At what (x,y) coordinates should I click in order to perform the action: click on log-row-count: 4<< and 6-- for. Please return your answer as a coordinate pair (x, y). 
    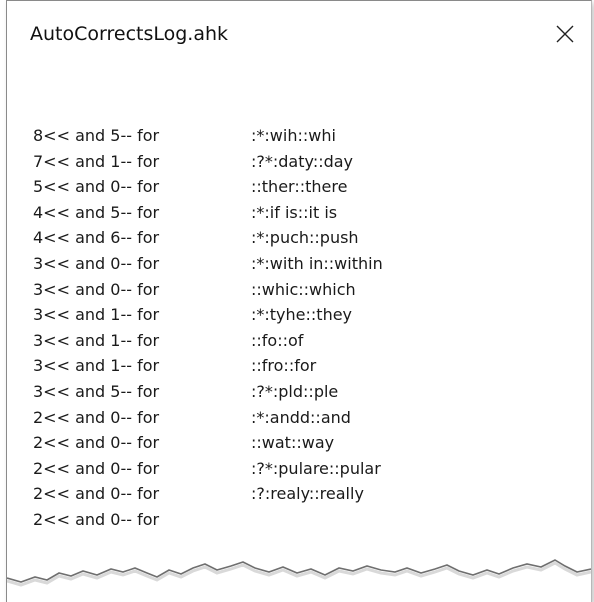
    Looking at the image, I should click on (96, 238).